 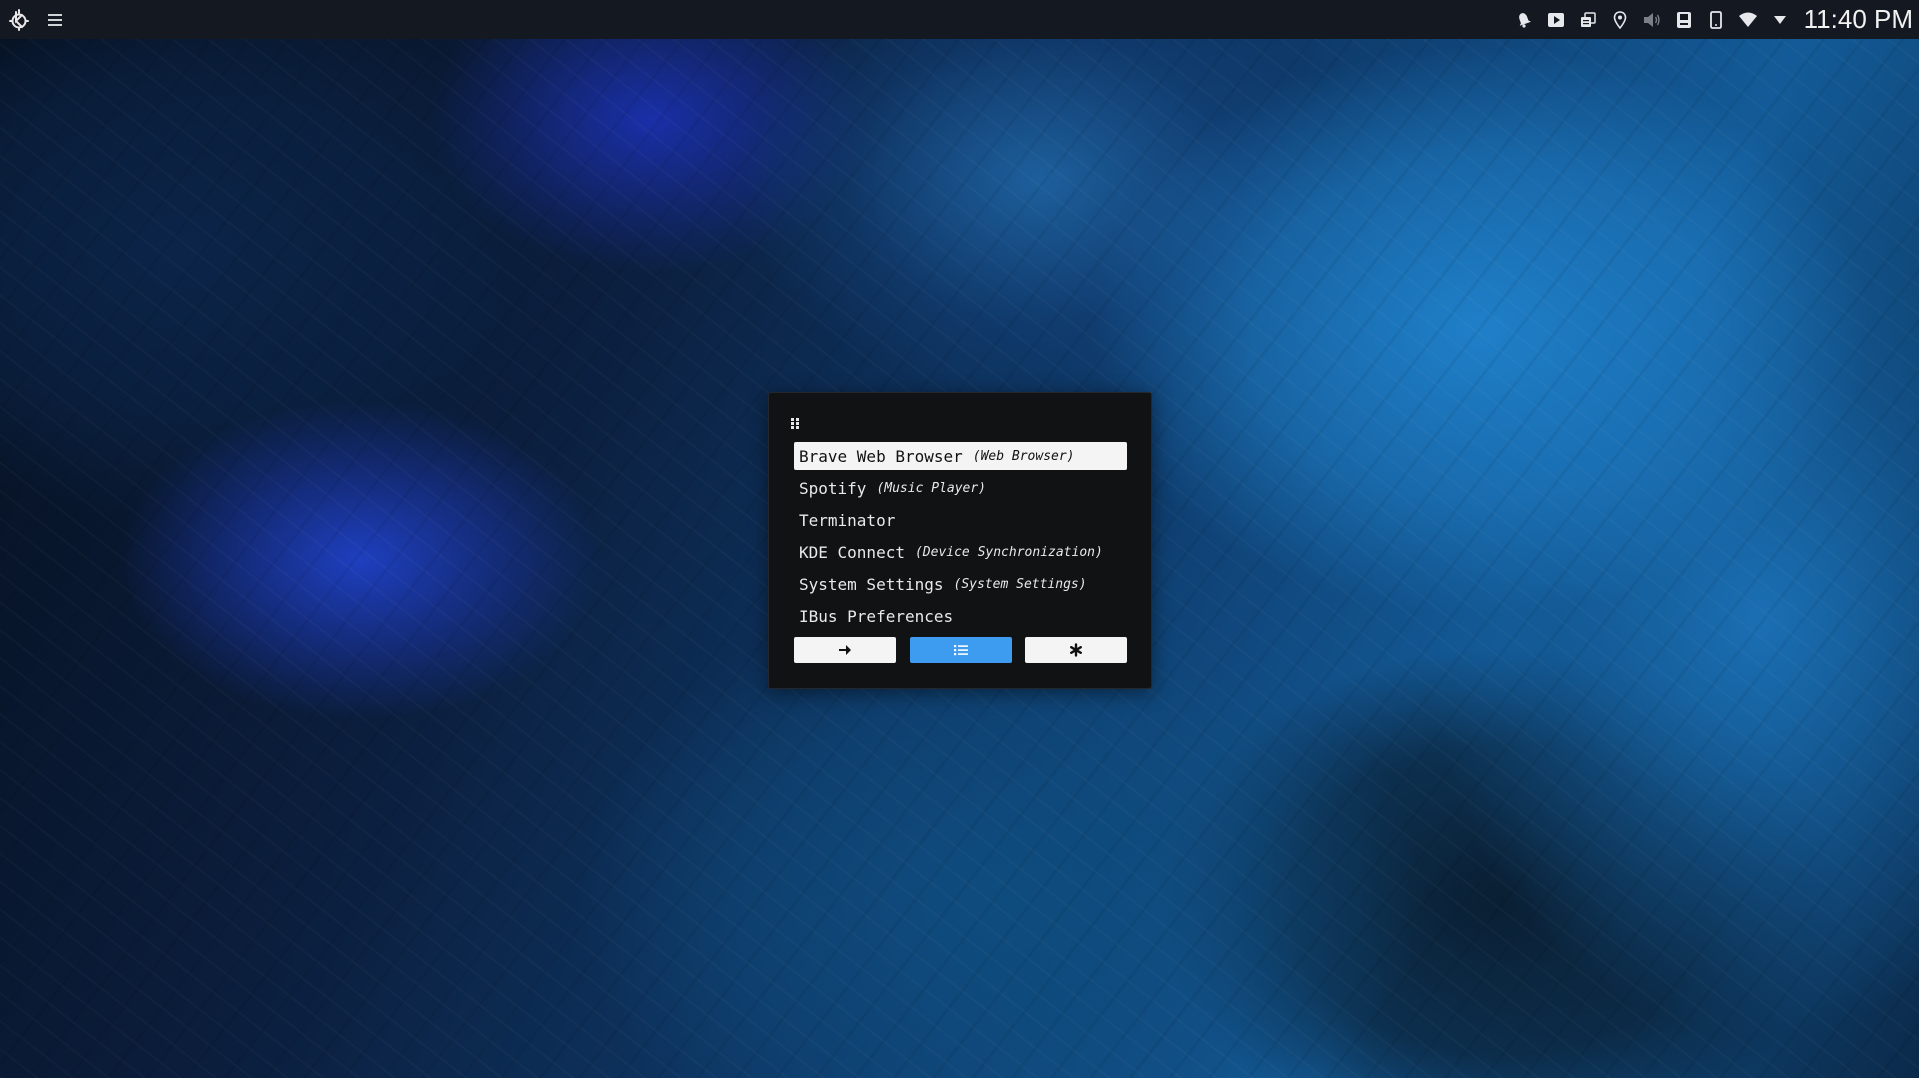 I want to click on app-entry: Brave Web Browser (Web Browser), so click(x=960, y=456).